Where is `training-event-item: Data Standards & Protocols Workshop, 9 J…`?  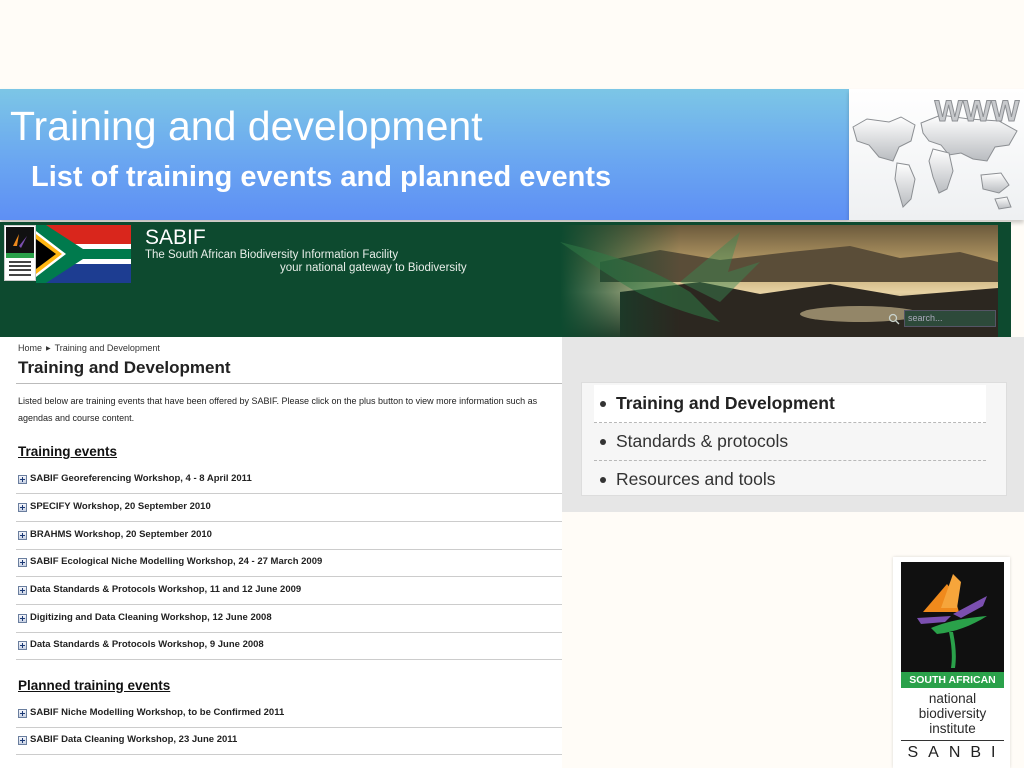 training-event-item: Data Standards & Protocols Workshop, 9 J… is located at coordinates (289, 646).